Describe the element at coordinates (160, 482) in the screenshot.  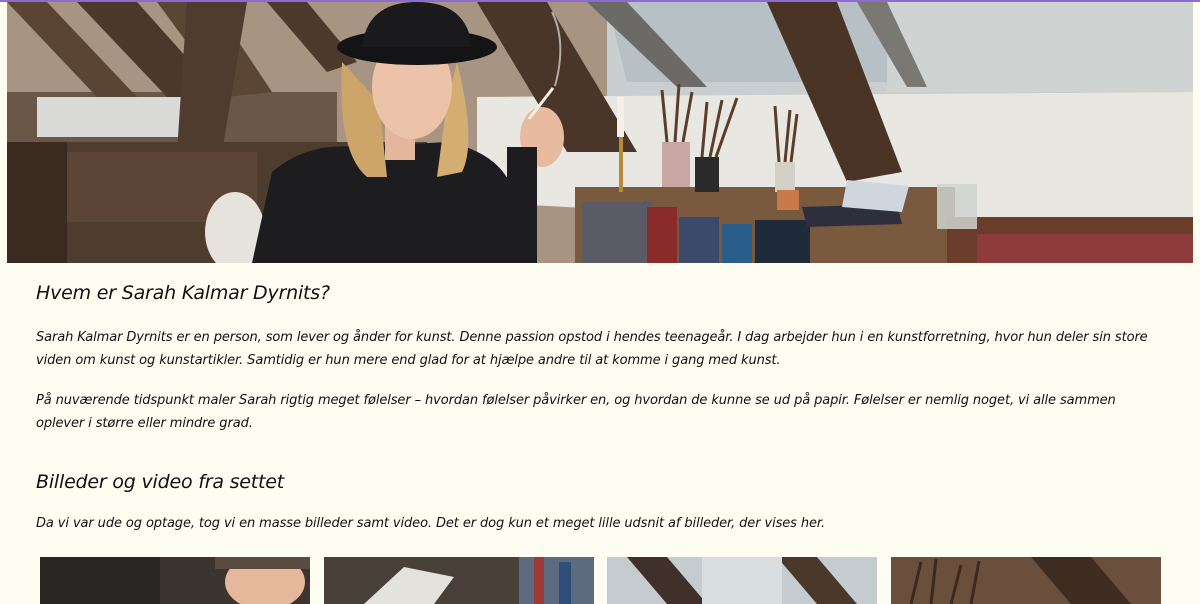
I see `gallery-heading: Billeder og video fra settet` at that location.